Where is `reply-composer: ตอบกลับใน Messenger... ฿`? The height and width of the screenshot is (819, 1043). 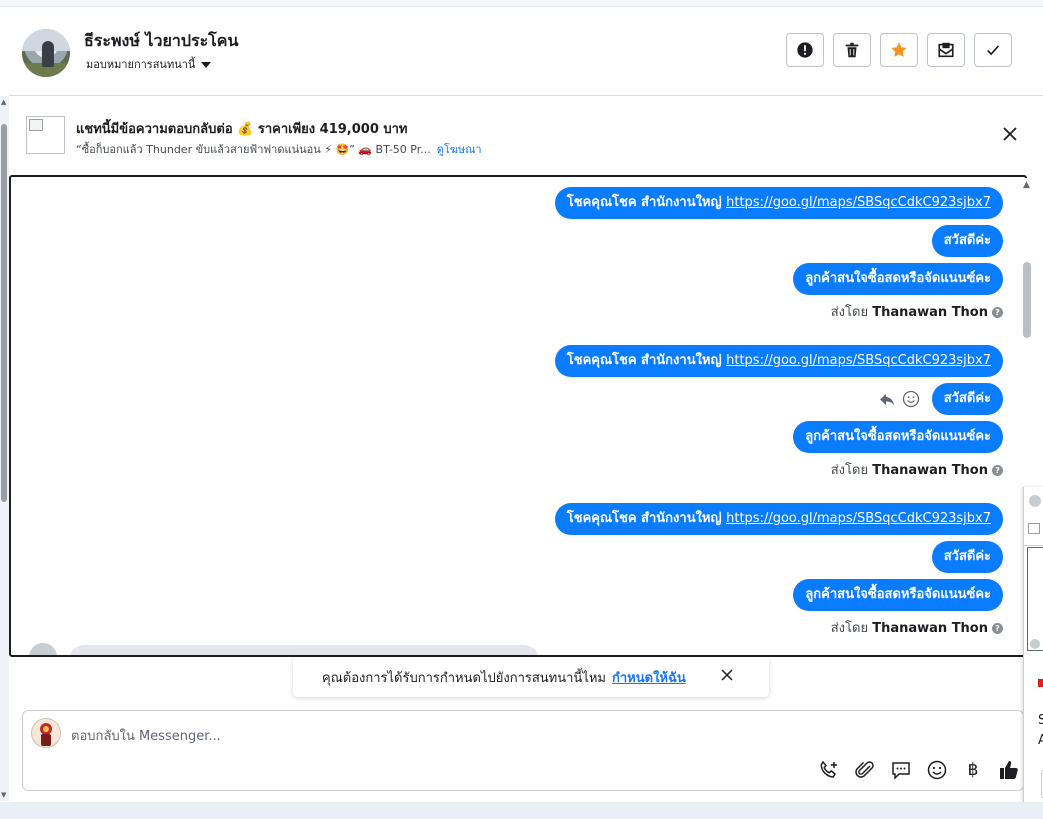
reply-composer: ตอบกลับใน Messenger... ฿ is located at coordinates (523, 750).